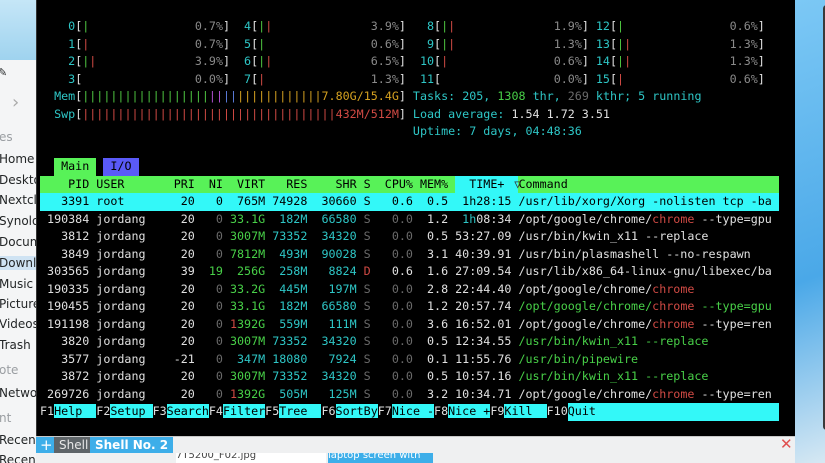  Describe the element at coordinates (487, 184) in the screenshot. I see `column-time-header: TIME+` at that location.